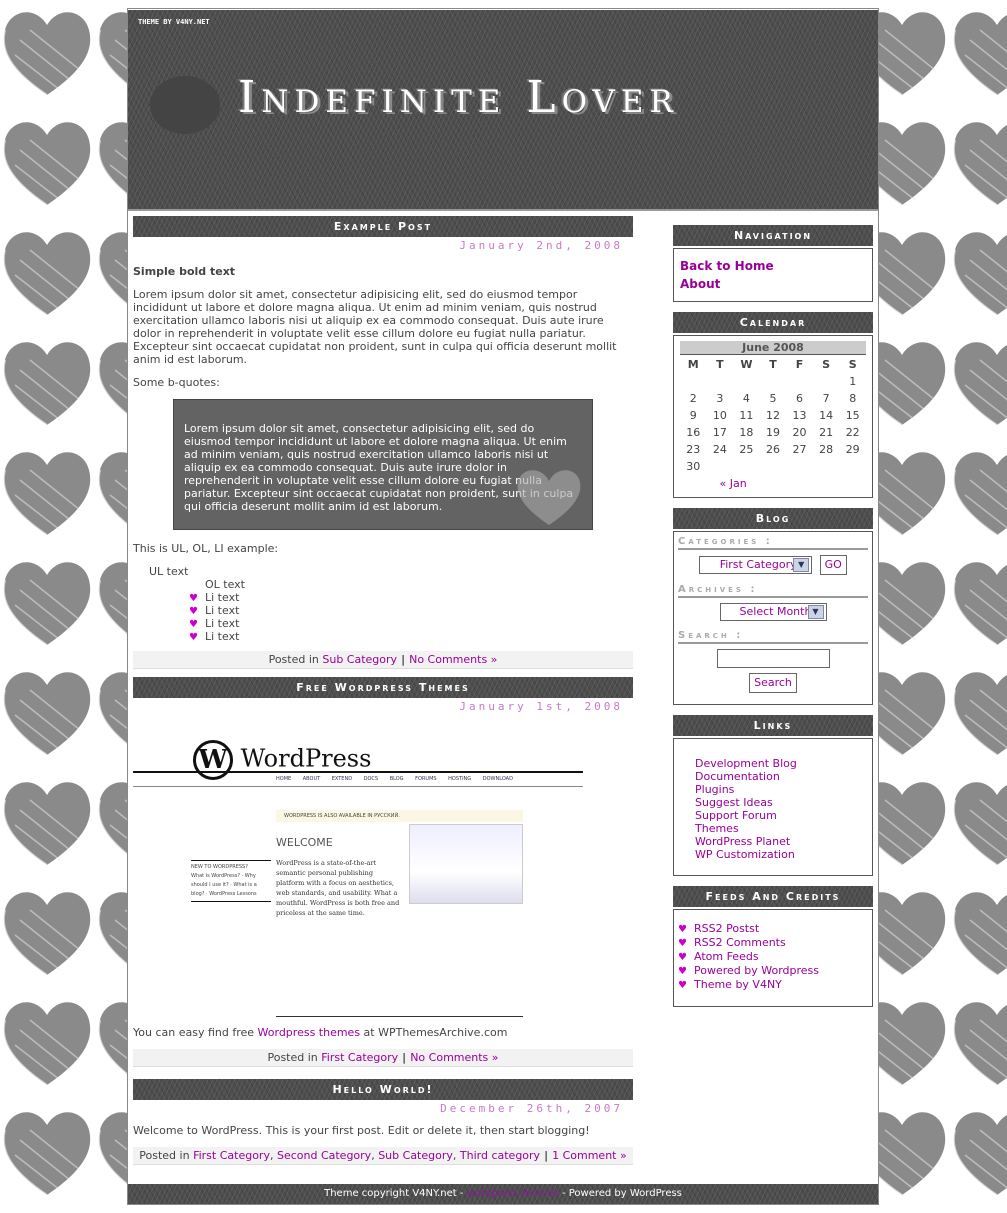 Image resolution: width=1007 pixels, height=1213 pixels. I want to click on post-date: January 1st, 2008, so click(541, 706).